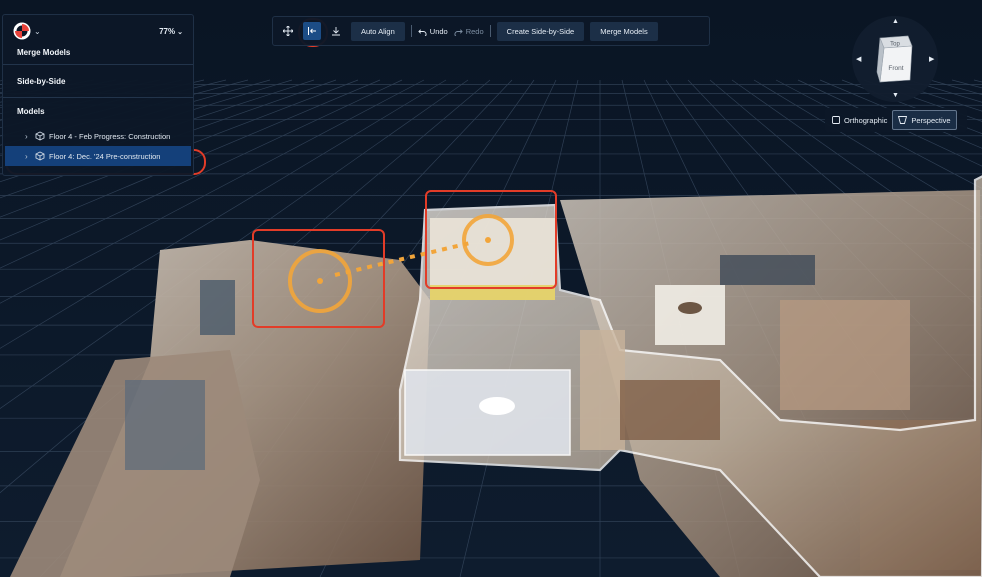 This screenshot has width=982, height=577. I want to click on model-item-feb-progress: › Floor 4 - Feb Progress: Construction, so click(98, 136).